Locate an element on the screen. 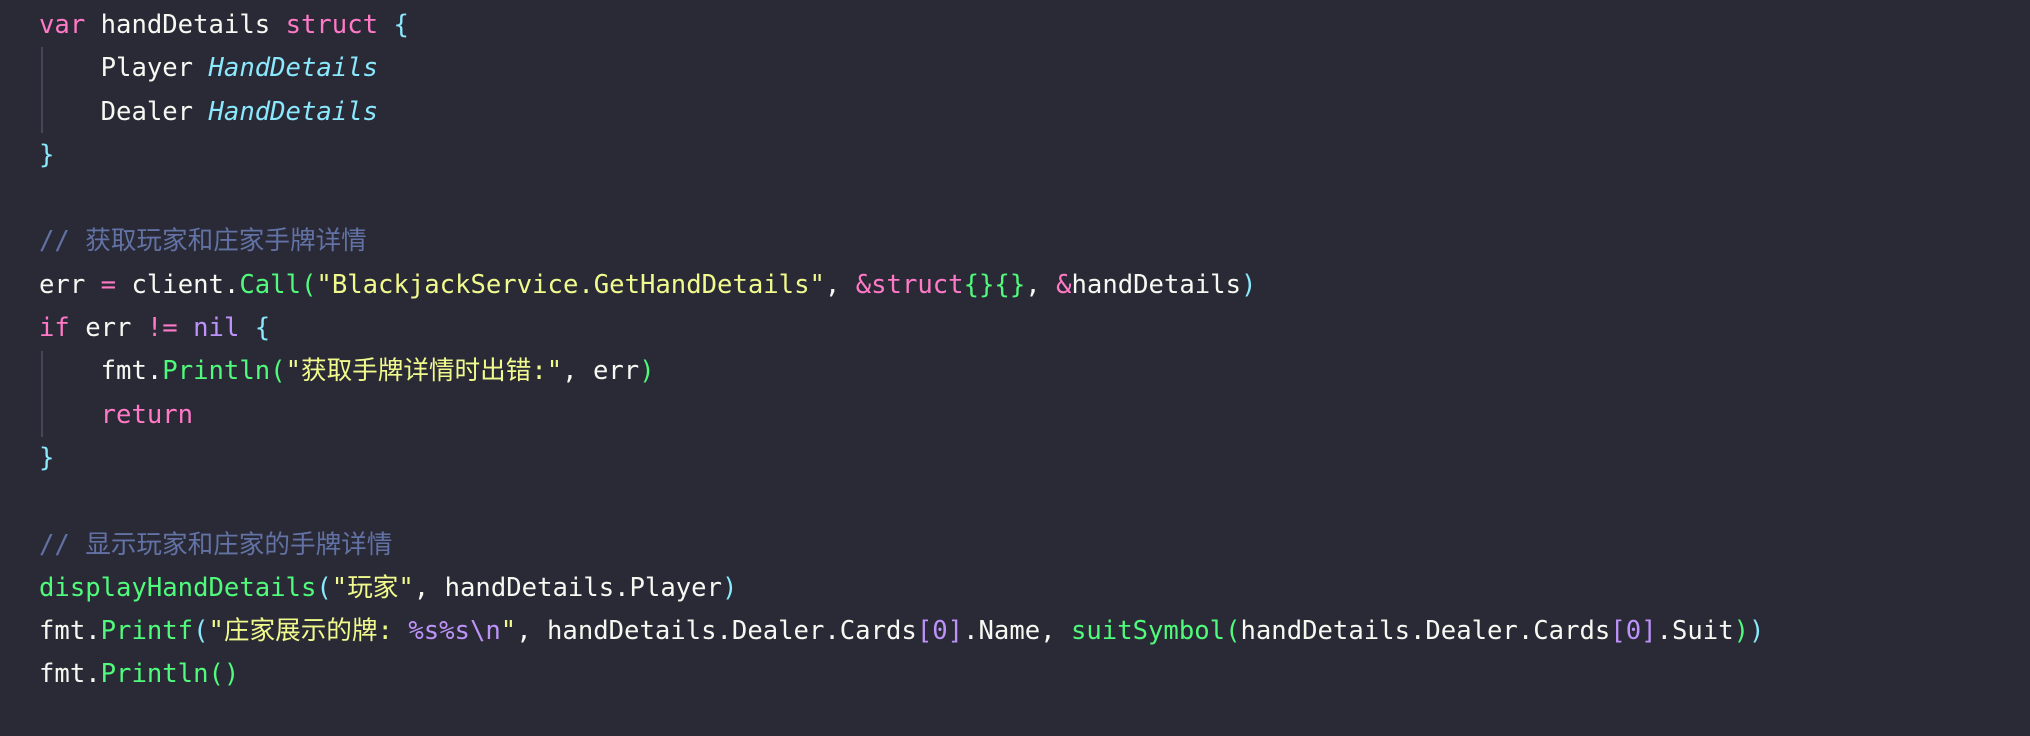  code-token: handDetails.Dealer.Cards is located at coordinates (1425, 631).